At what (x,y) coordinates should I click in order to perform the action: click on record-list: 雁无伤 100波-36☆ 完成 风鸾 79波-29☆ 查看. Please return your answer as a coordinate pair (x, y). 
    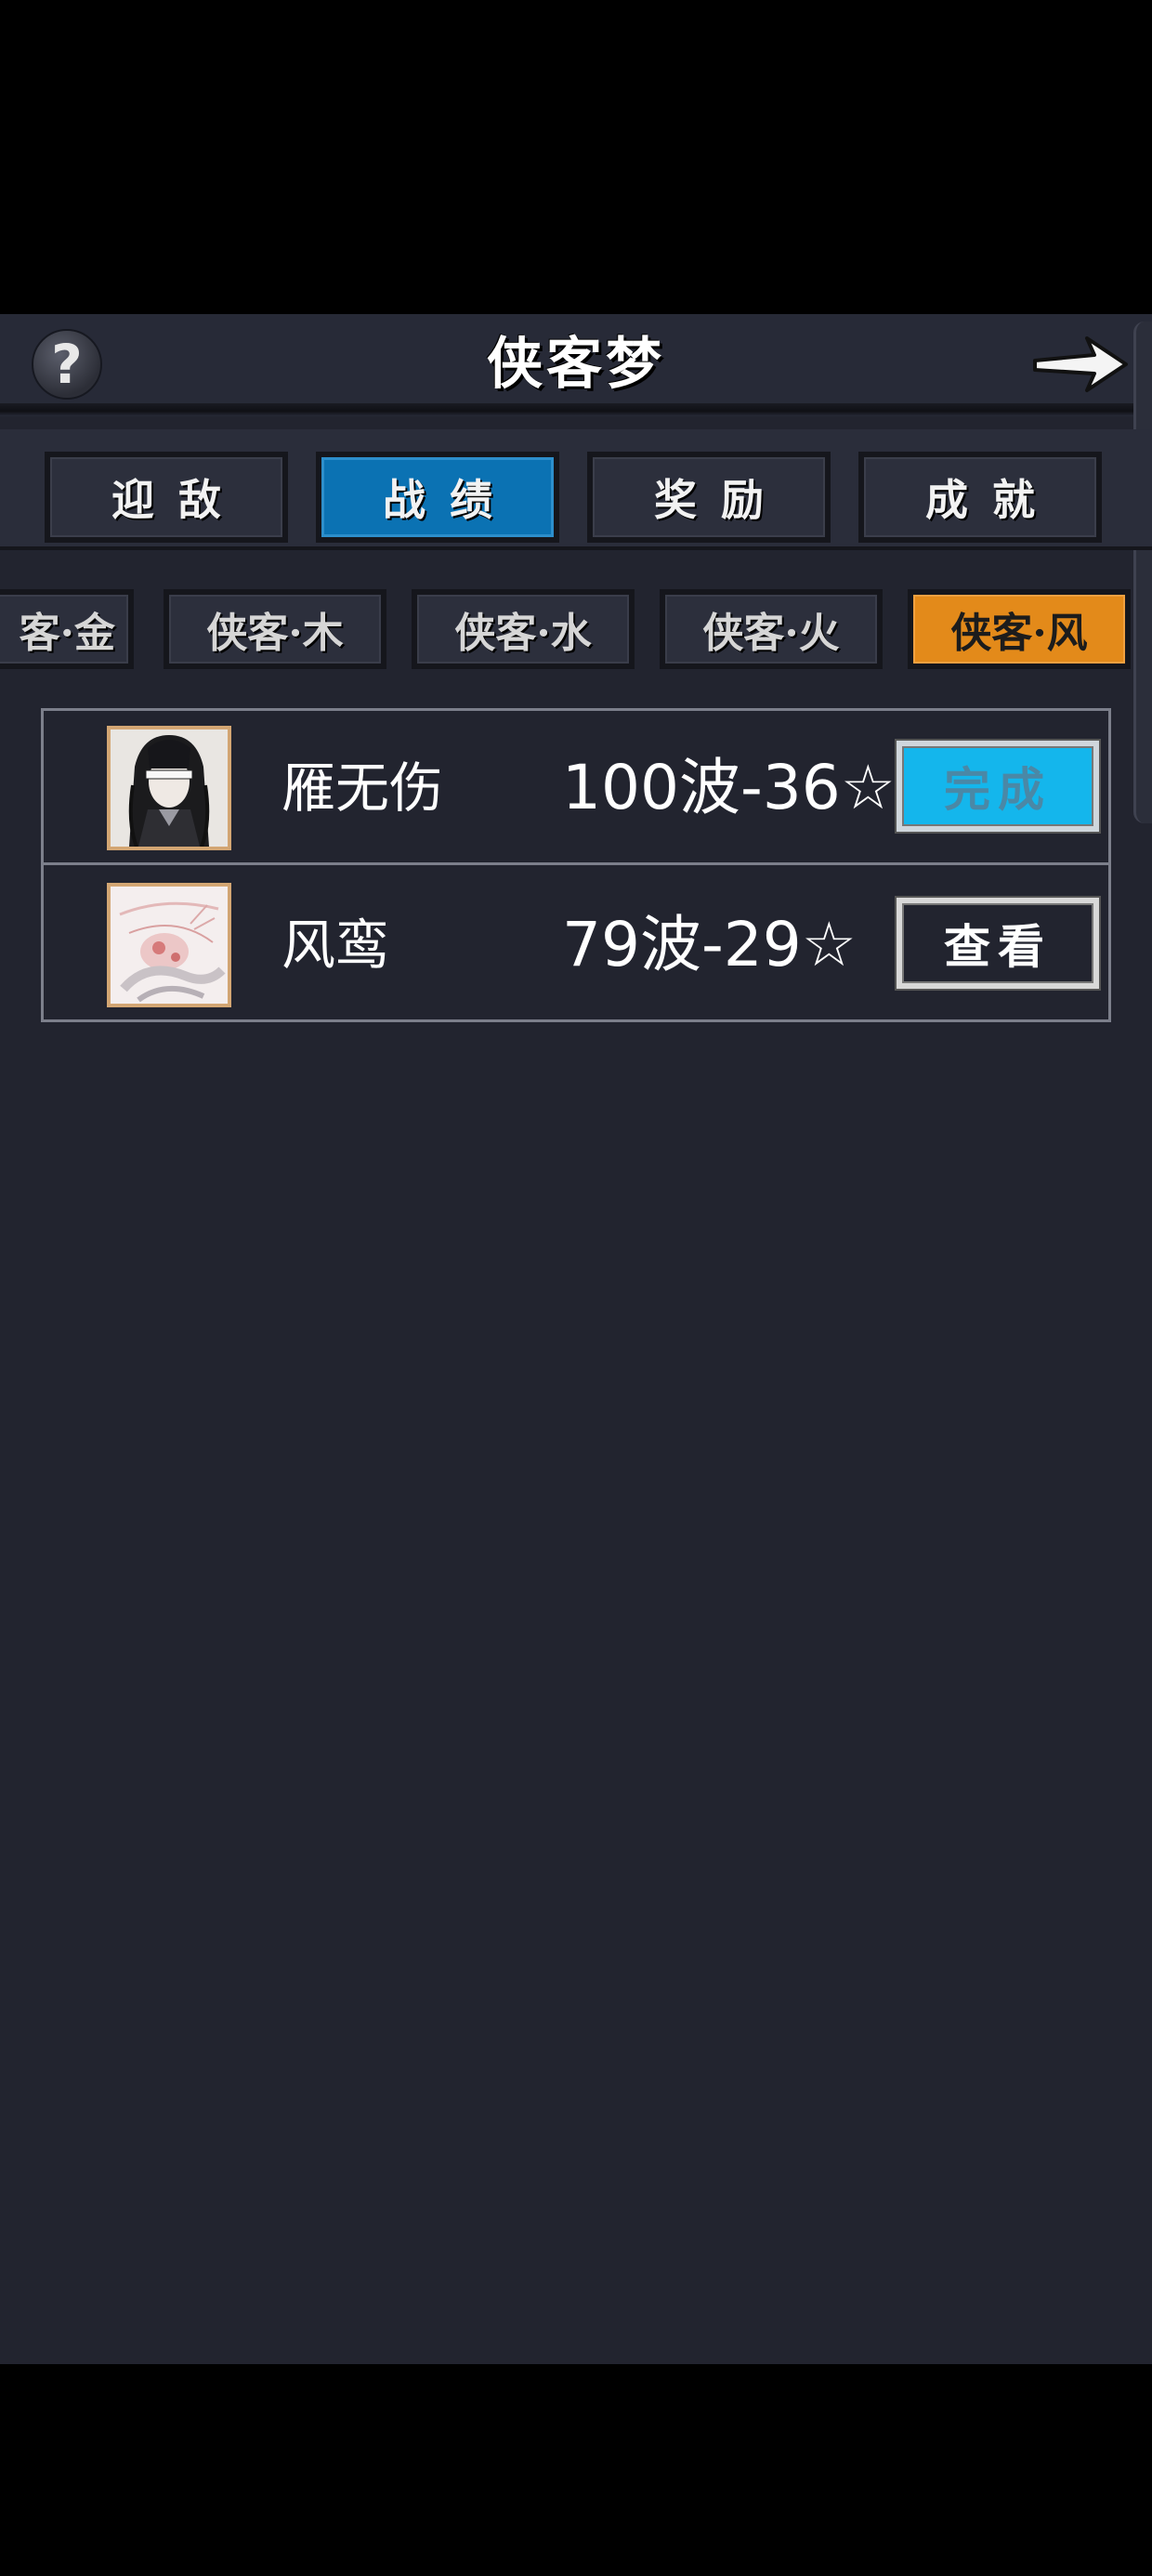
    Looking at the image, I should click on (576, 865).